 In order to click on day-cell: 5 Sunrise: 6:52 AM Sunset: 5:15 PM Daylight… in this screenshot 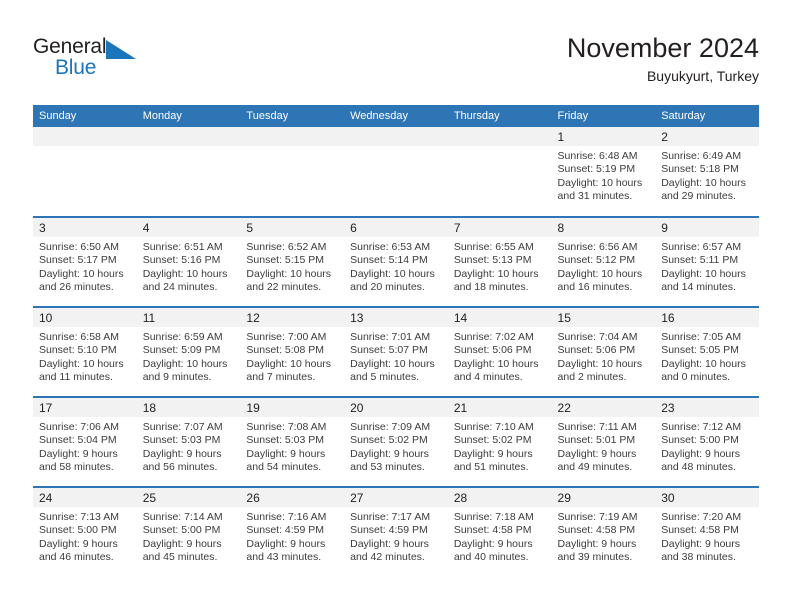, I will do `click(292, 261)`.